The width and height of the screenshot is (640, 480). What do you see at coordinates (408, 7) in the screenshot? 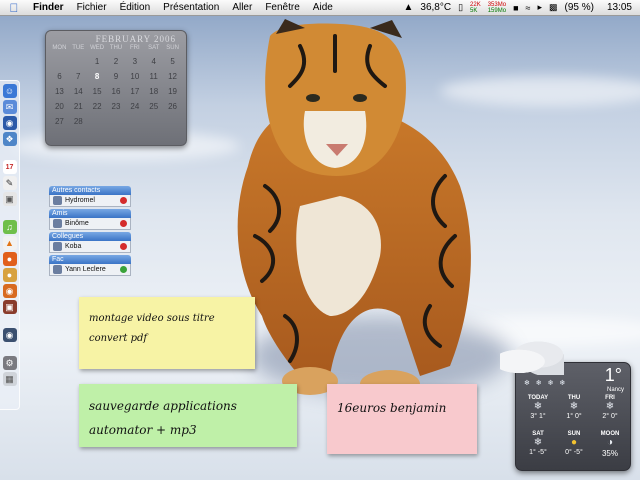
I see `temperature-monitor-icon: ▲` at bounding box center [408, 7].